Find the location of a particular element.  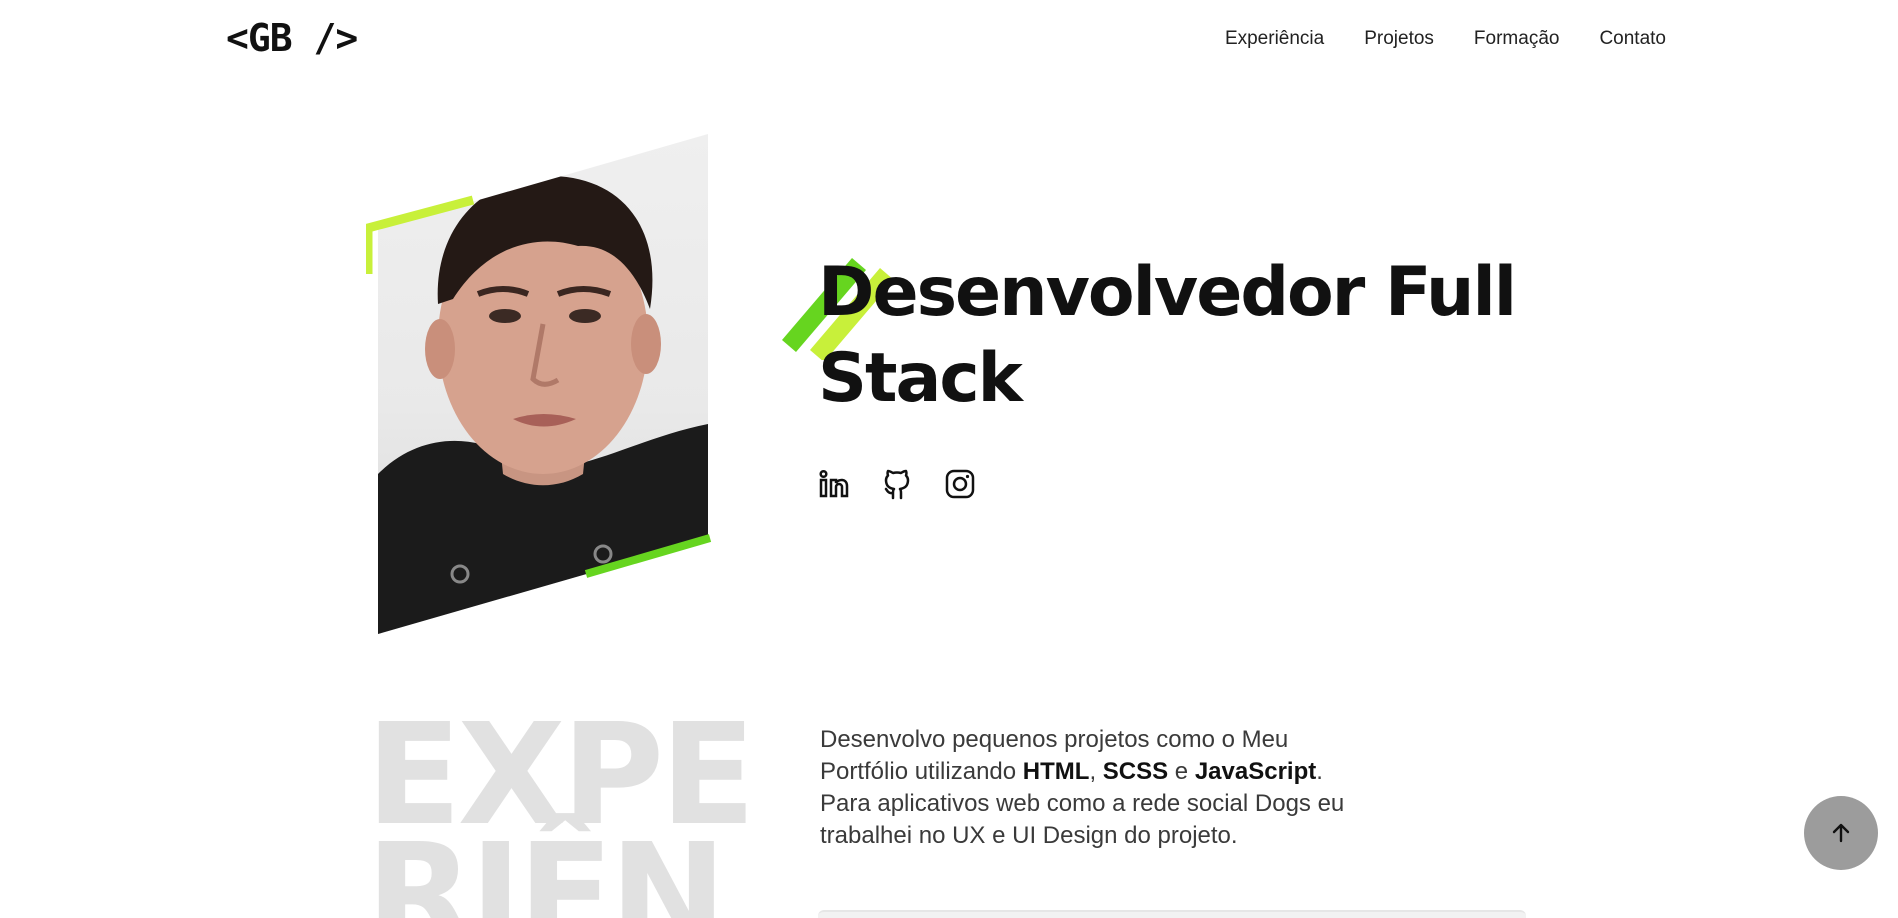

hero-title-block: Desenvolvedor Full Stack is located at coordinates (1150, 336).